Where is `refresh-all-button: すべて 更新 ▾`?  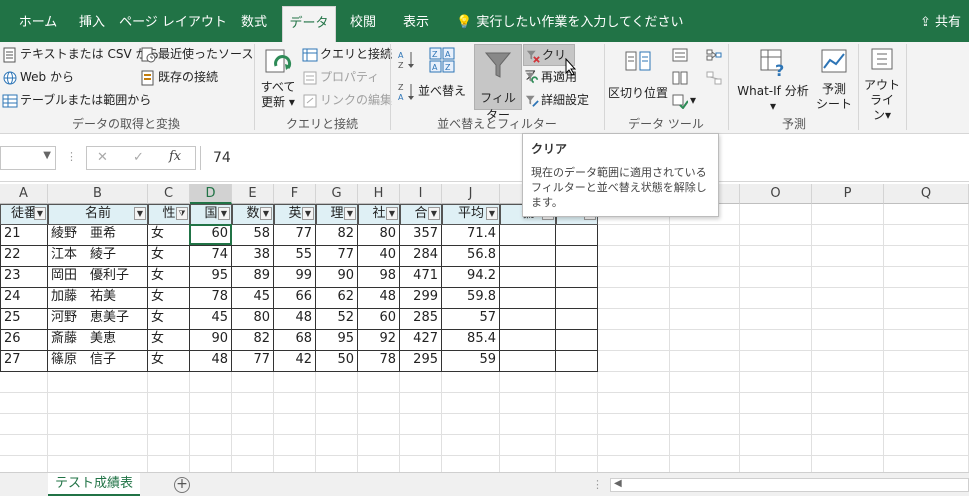 refresh-all-button: すべて 更新 ▾ is located at coordinates (278, 78).